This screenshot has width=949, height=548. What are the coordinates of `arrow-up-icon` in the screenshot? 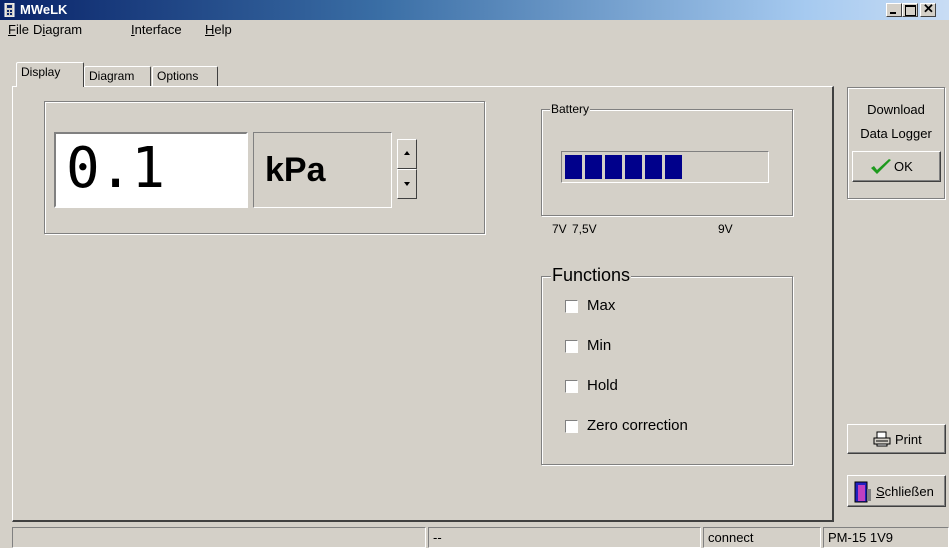 It's located at (407, 153).